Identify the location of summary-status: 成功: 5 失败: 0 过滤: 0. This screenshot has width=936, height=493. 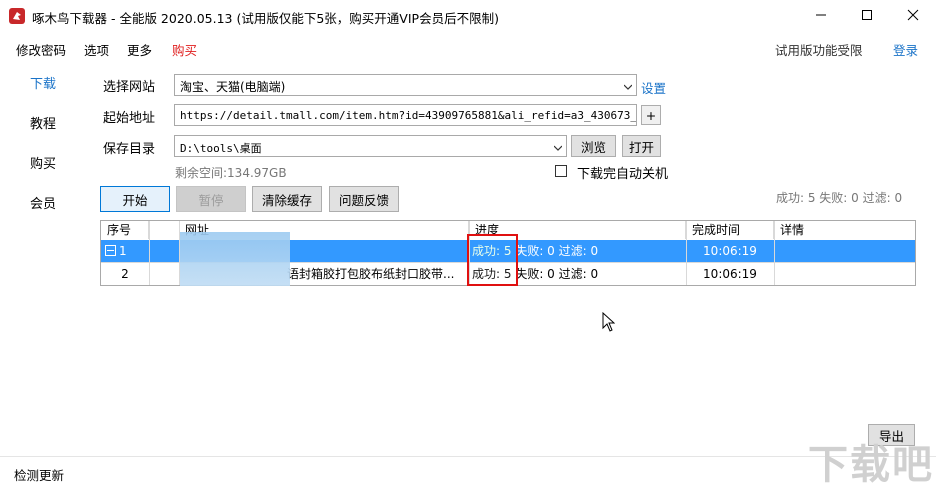
(839, 198).